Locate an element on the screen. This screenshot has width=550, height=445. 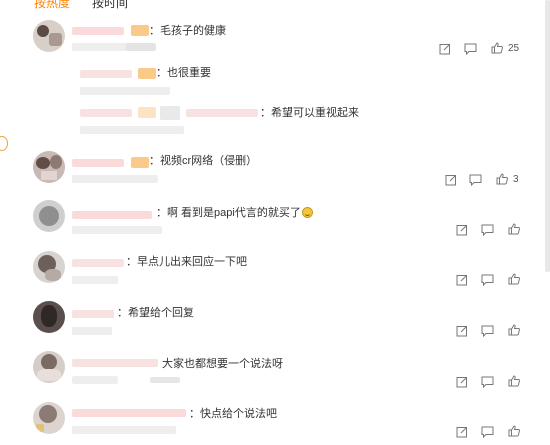
scrollbar is located at coordinates (547, 136).